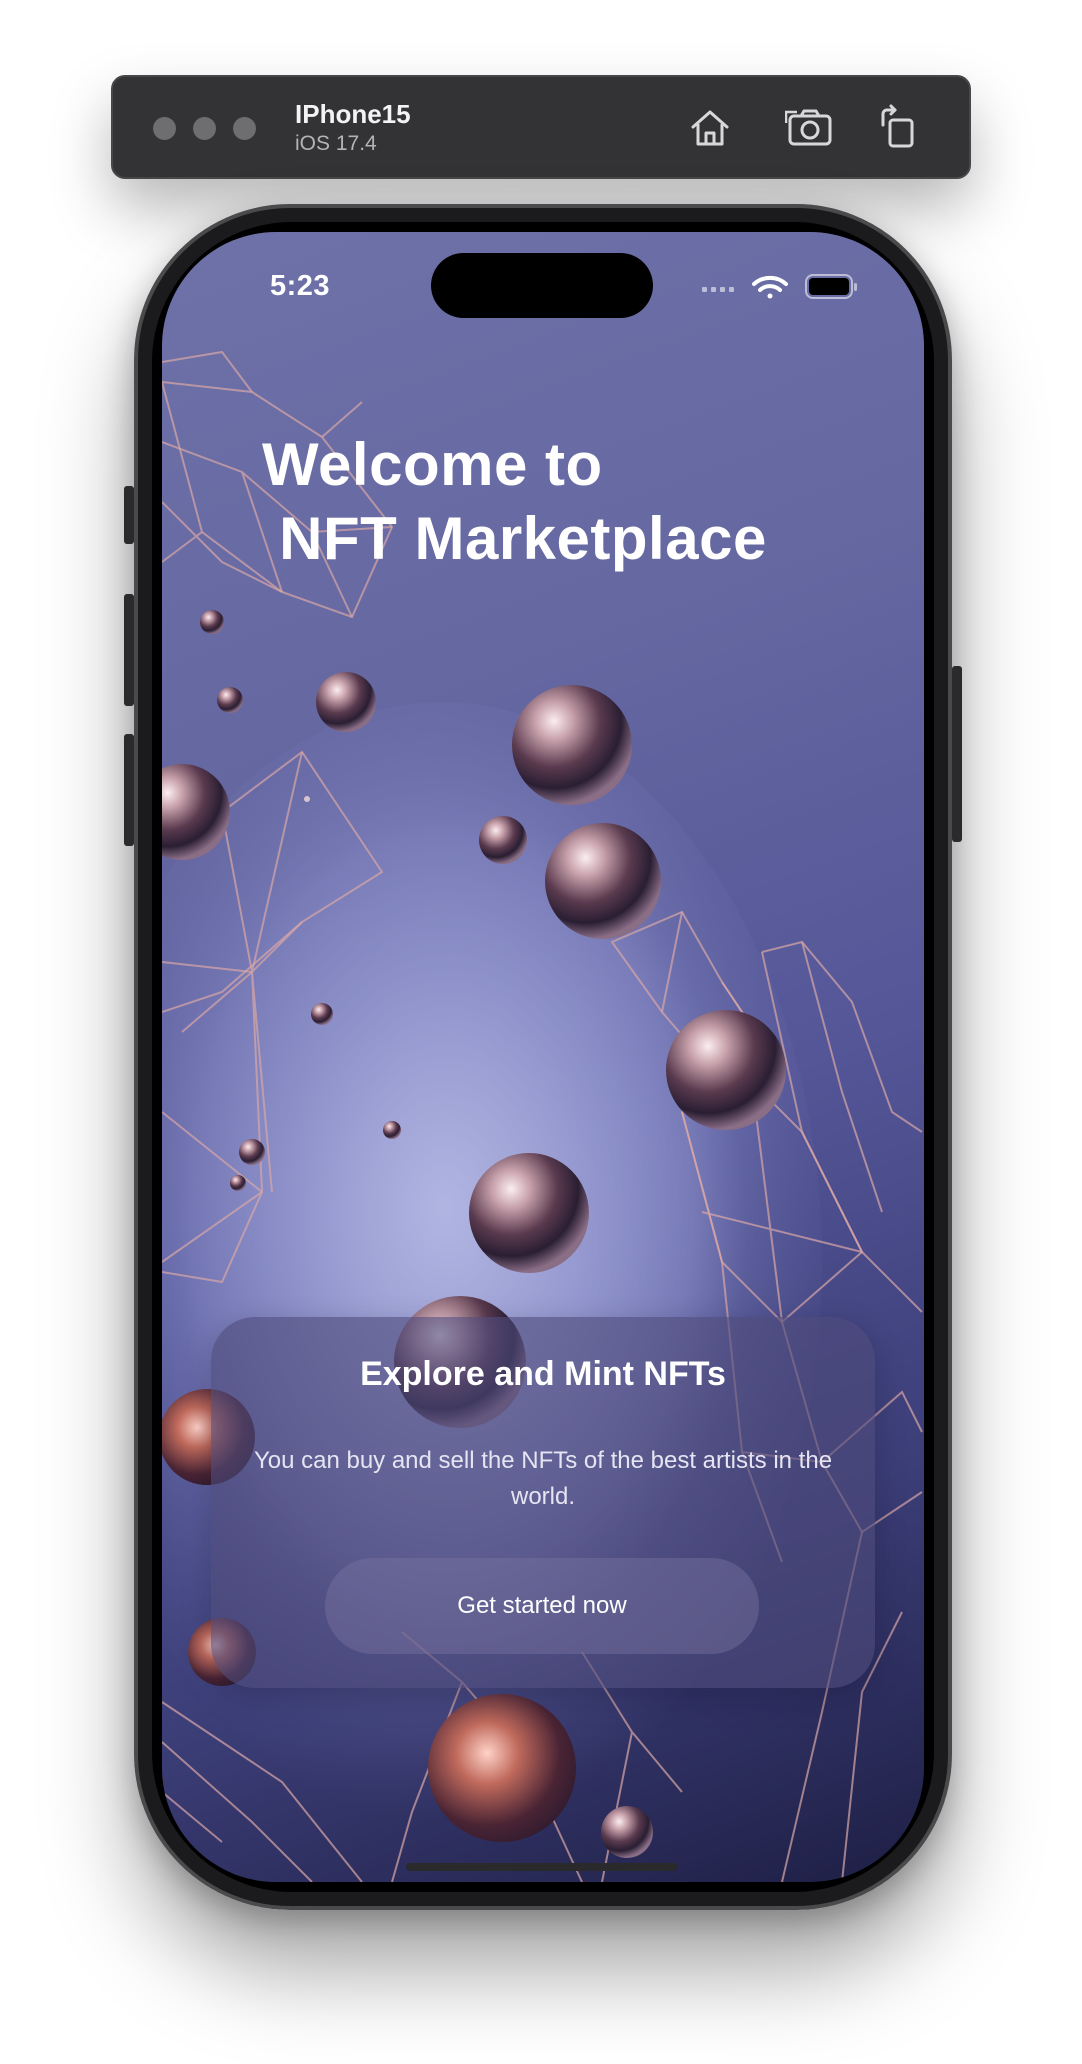 This screenshot has width=1082, height=2064. Describe the element at coordinates (164, 128) in the screenshot. I see `window-close-button` at that location.